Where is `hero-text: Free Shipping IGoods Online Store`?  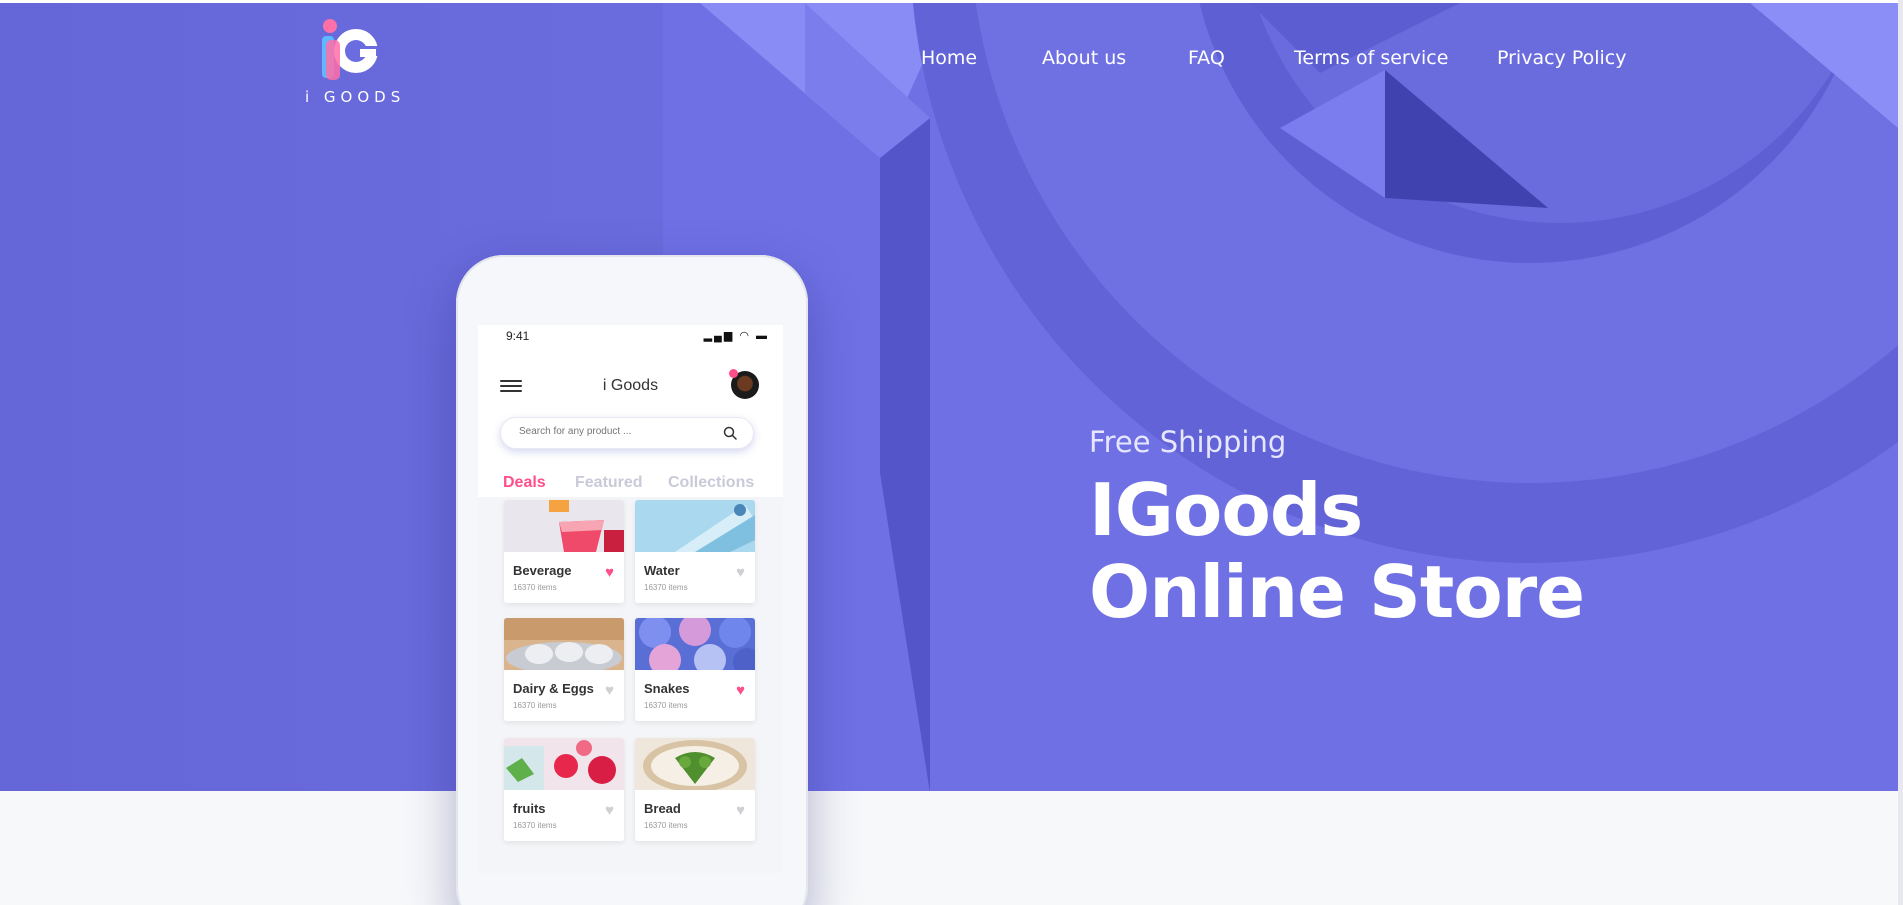
hero-text: Free Shipping IGoods Online Store is located at coordinates (1337, 529).